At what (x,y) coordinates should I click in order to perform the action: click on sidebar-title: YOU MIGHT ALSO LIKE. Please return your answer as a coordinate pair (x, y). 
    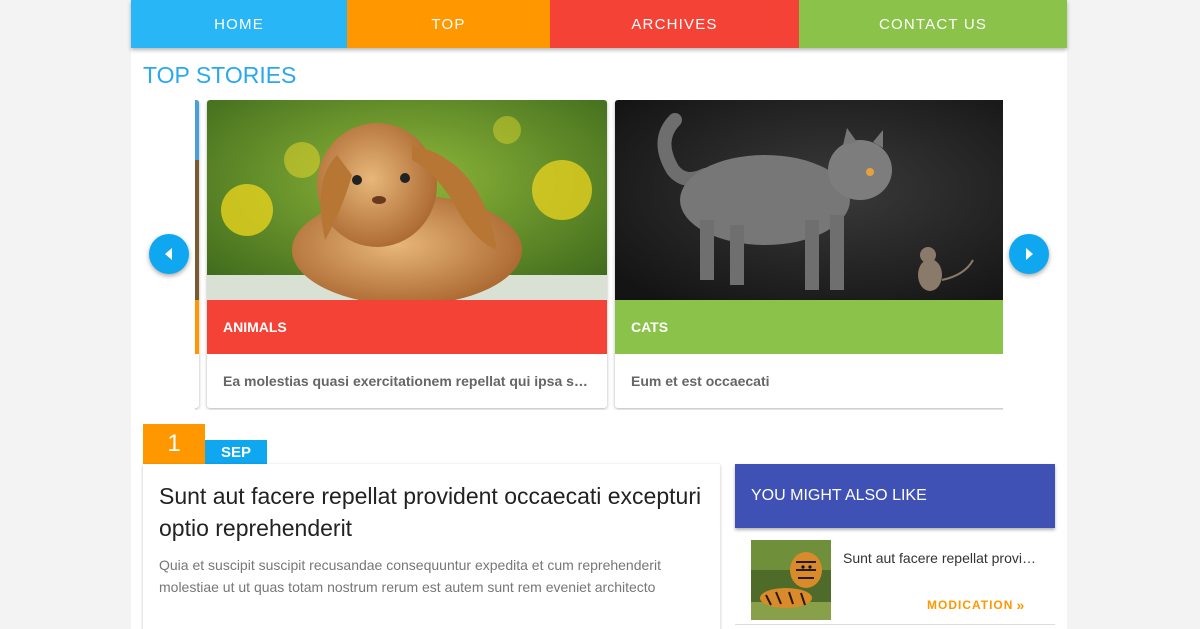
    Looking at the image, I should click on (895, 496).